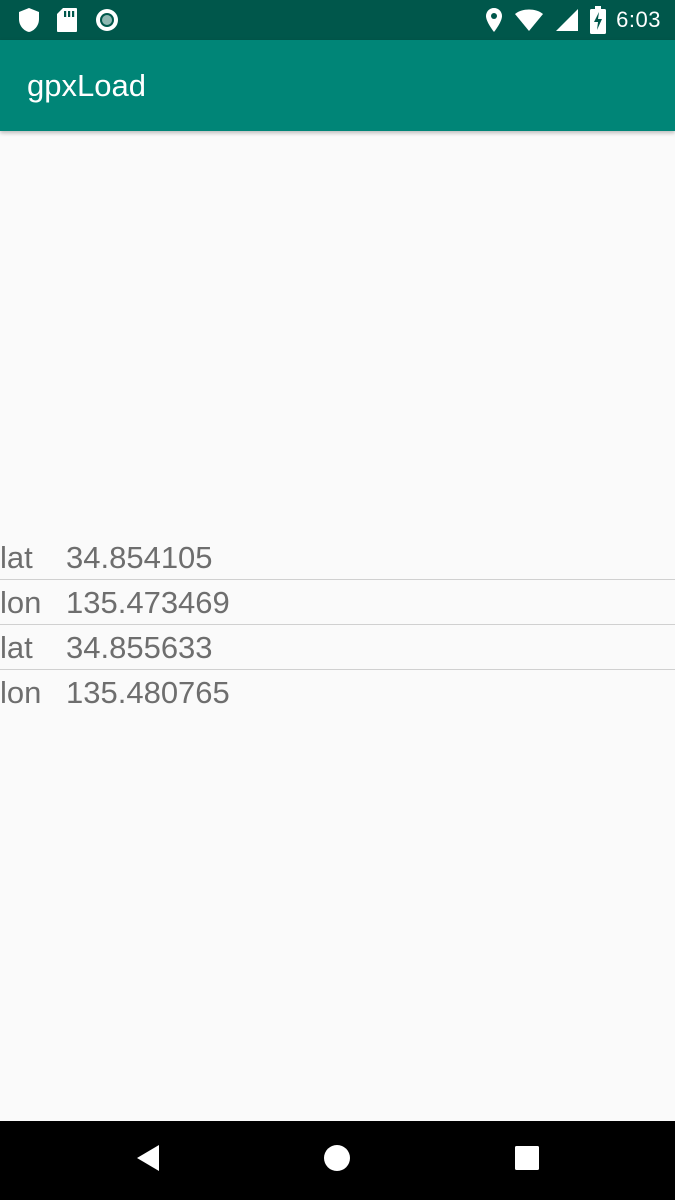 This screenshot has width=675, height=1200. Describe the element at coordinates (567, 20) in the screenshot. I see `cell-signal-icon` at that location.